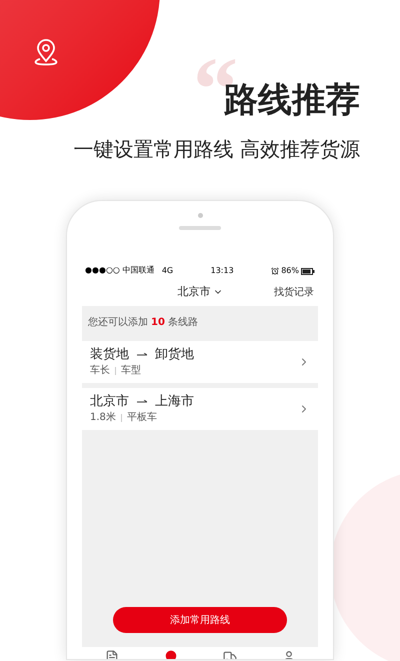  Describe the element at coordinates (307, 271) in the screenshot. I see `battery-icon` at that location.